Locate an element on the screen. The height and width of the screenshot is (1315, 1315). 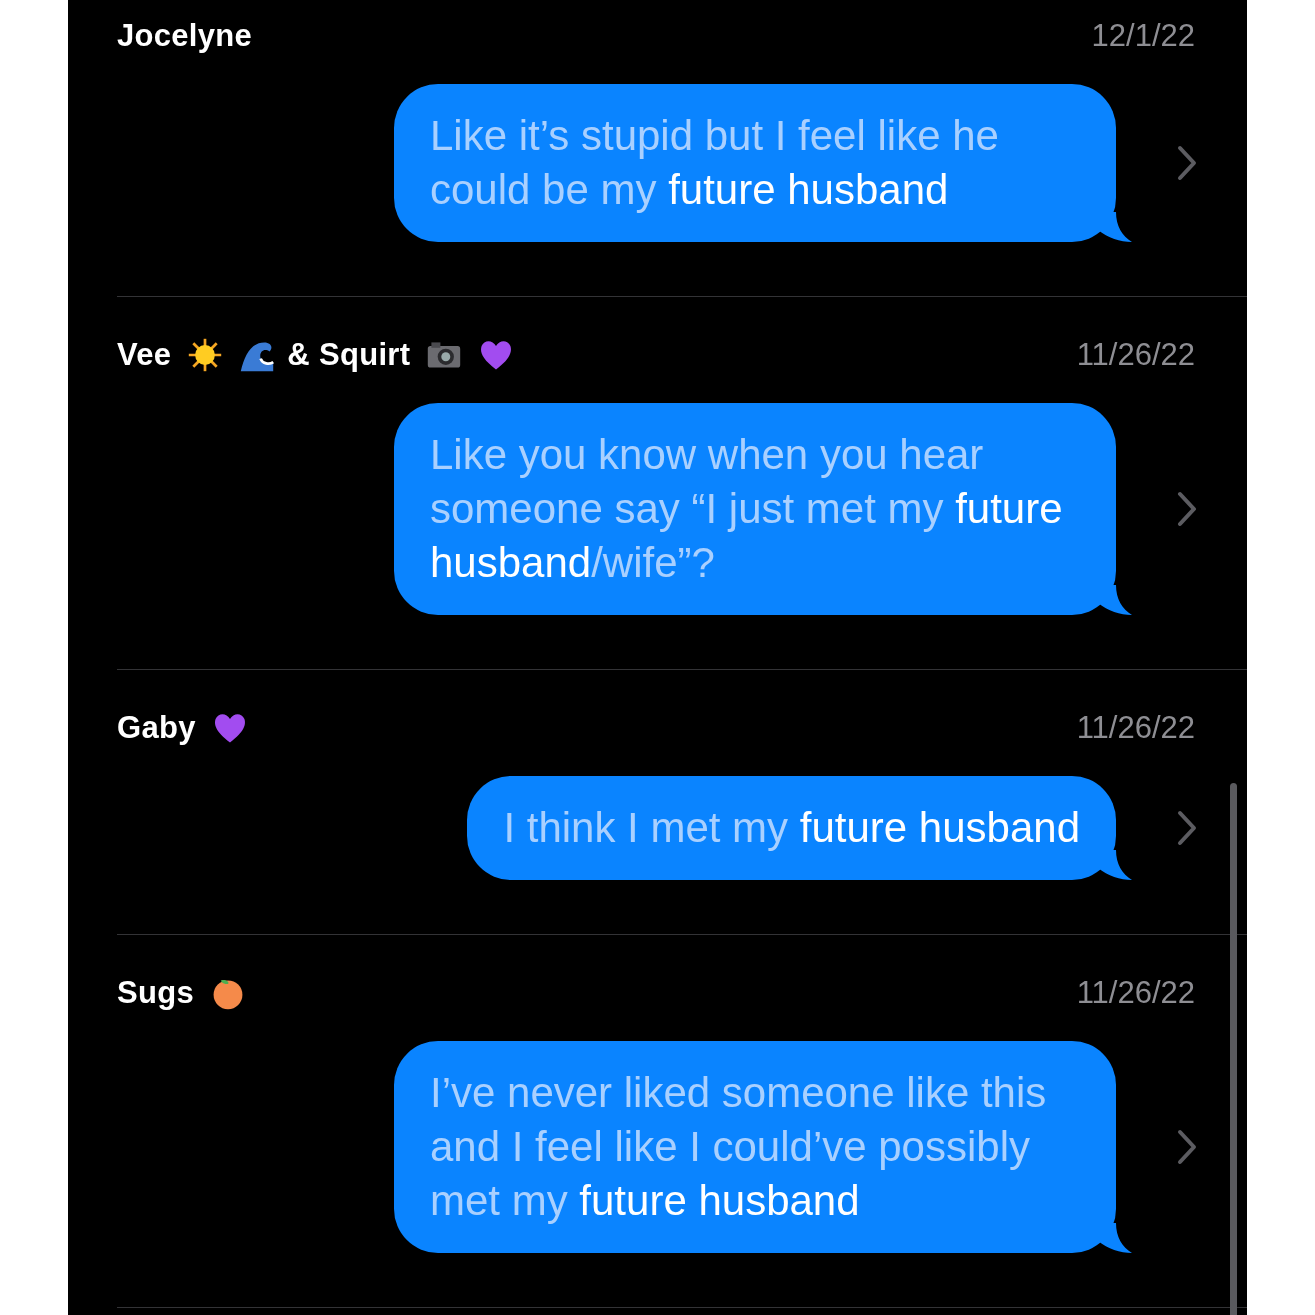
message-date: 12/1/22 is located at coordinates (1143, 36).